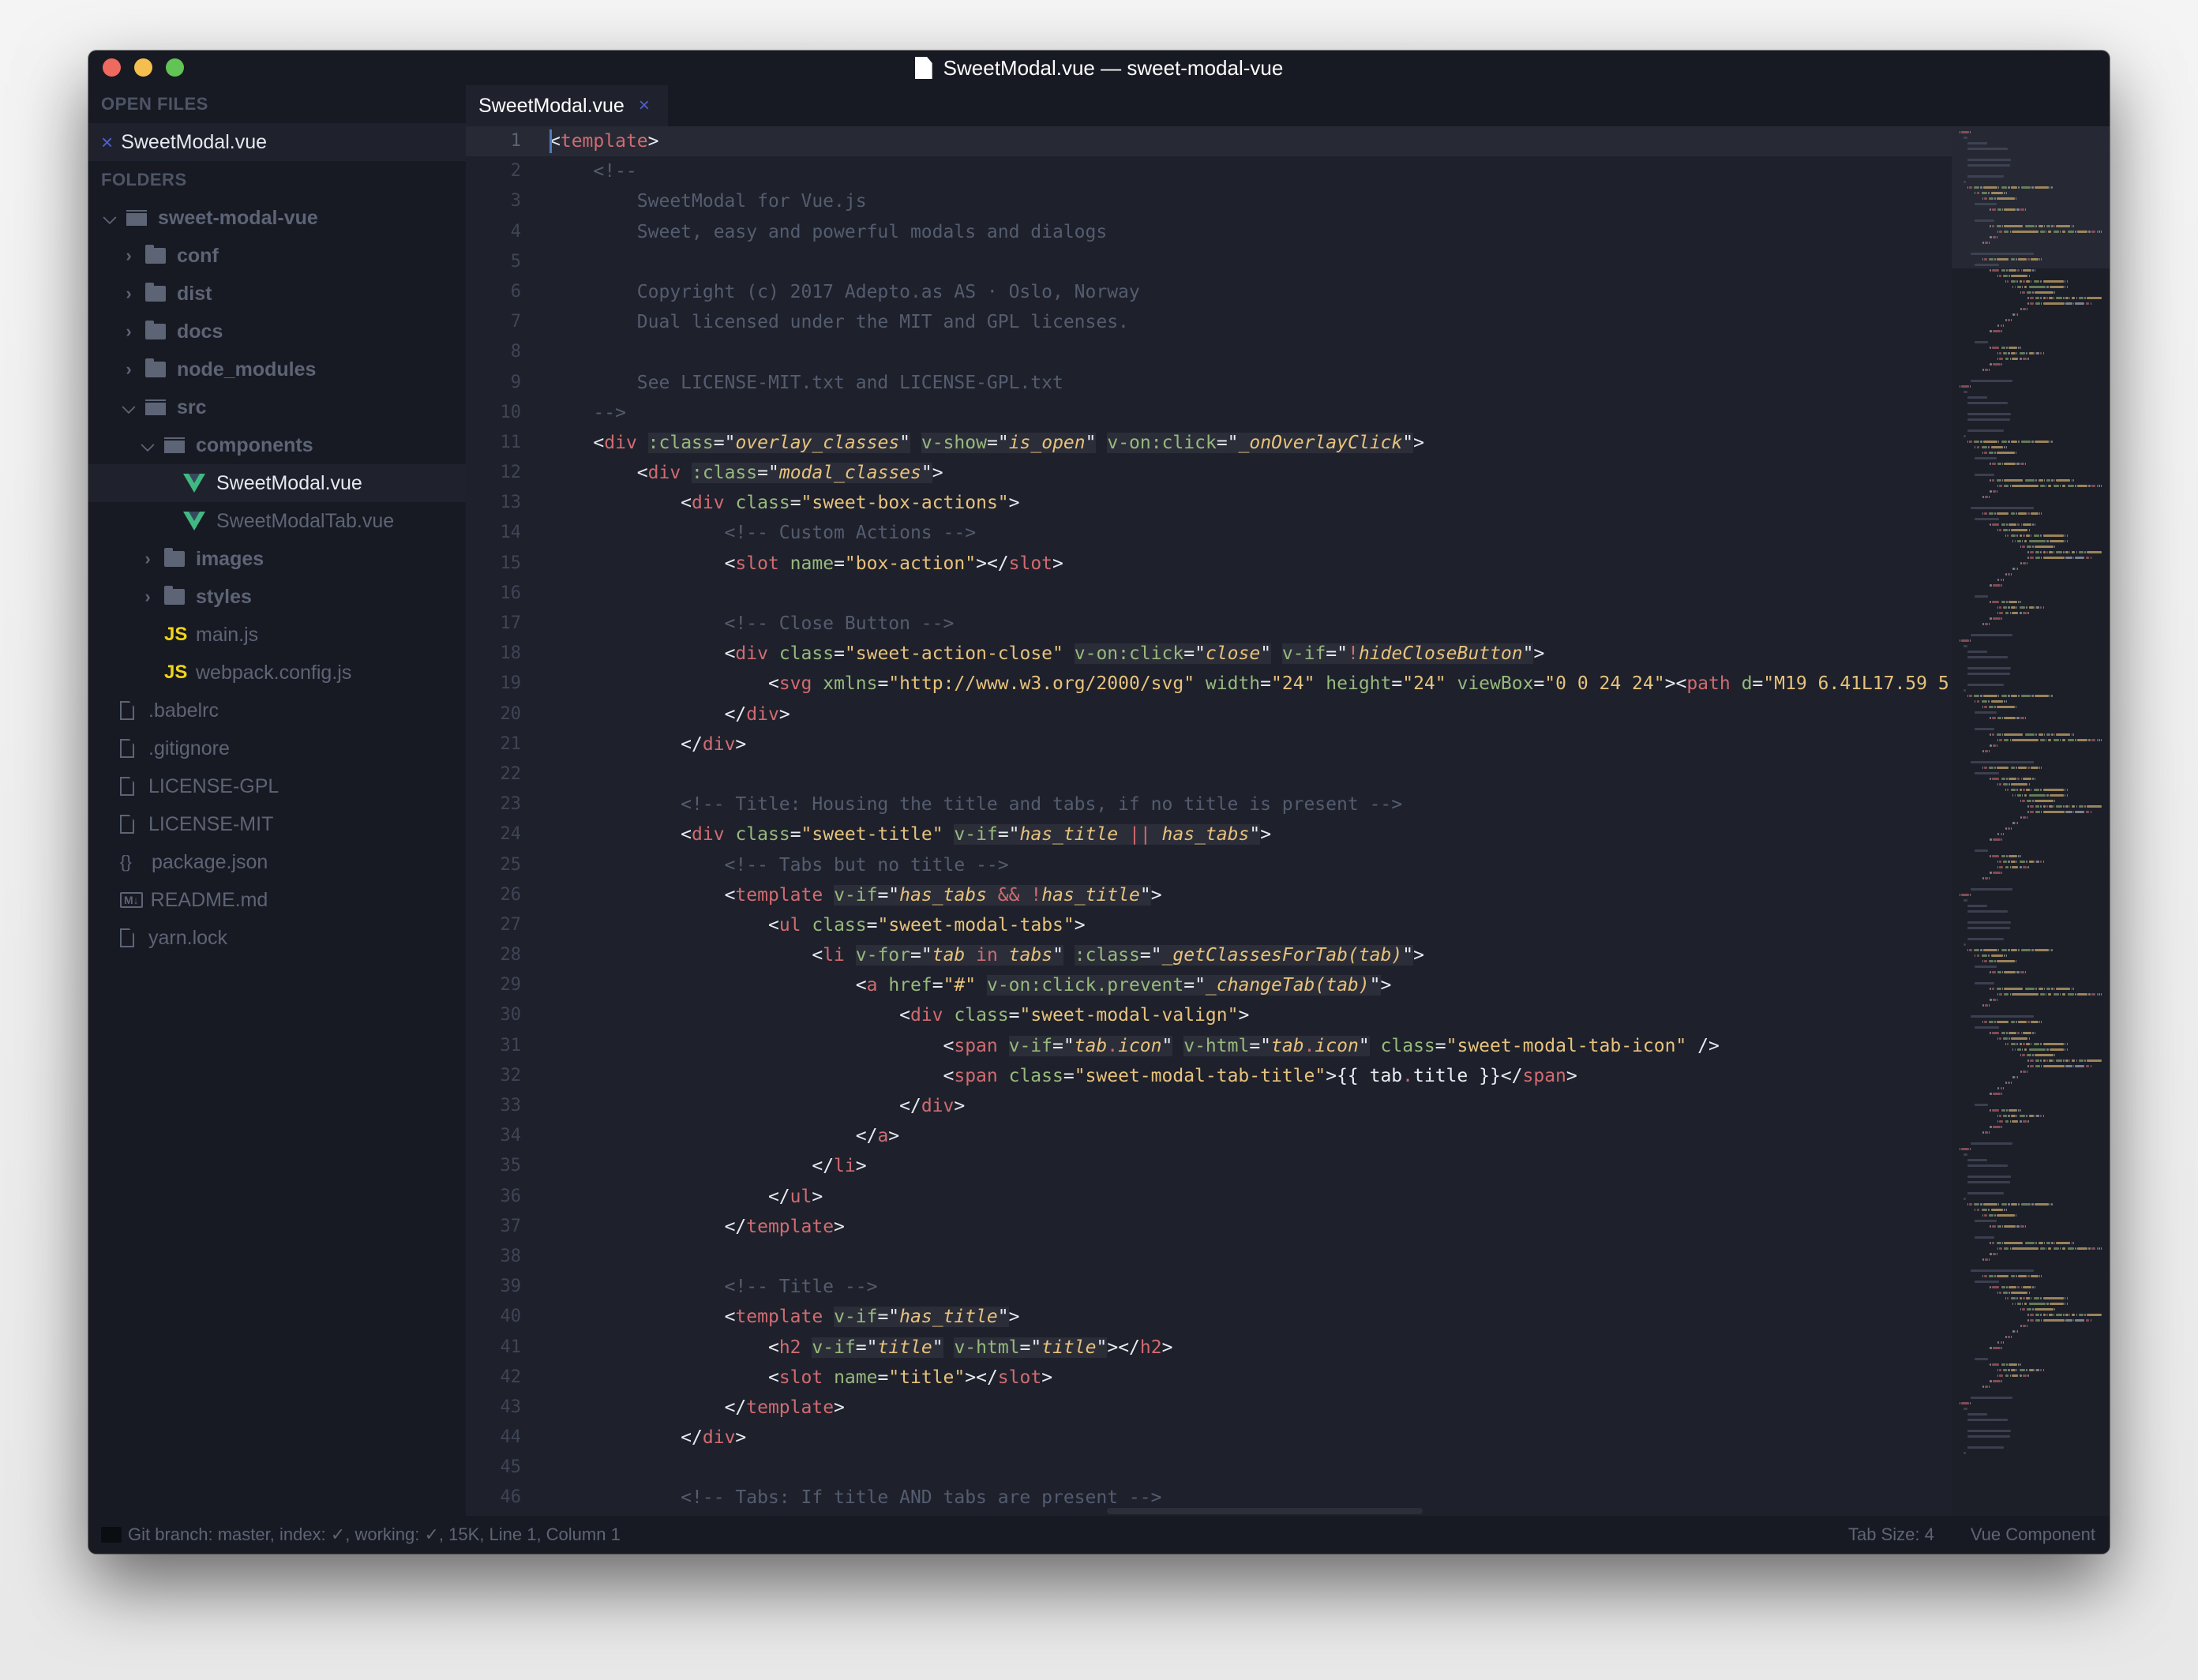  Describe the element at coordinates (277, 369) in the screenshot. I see `tree-item: › node_modules` at that location.